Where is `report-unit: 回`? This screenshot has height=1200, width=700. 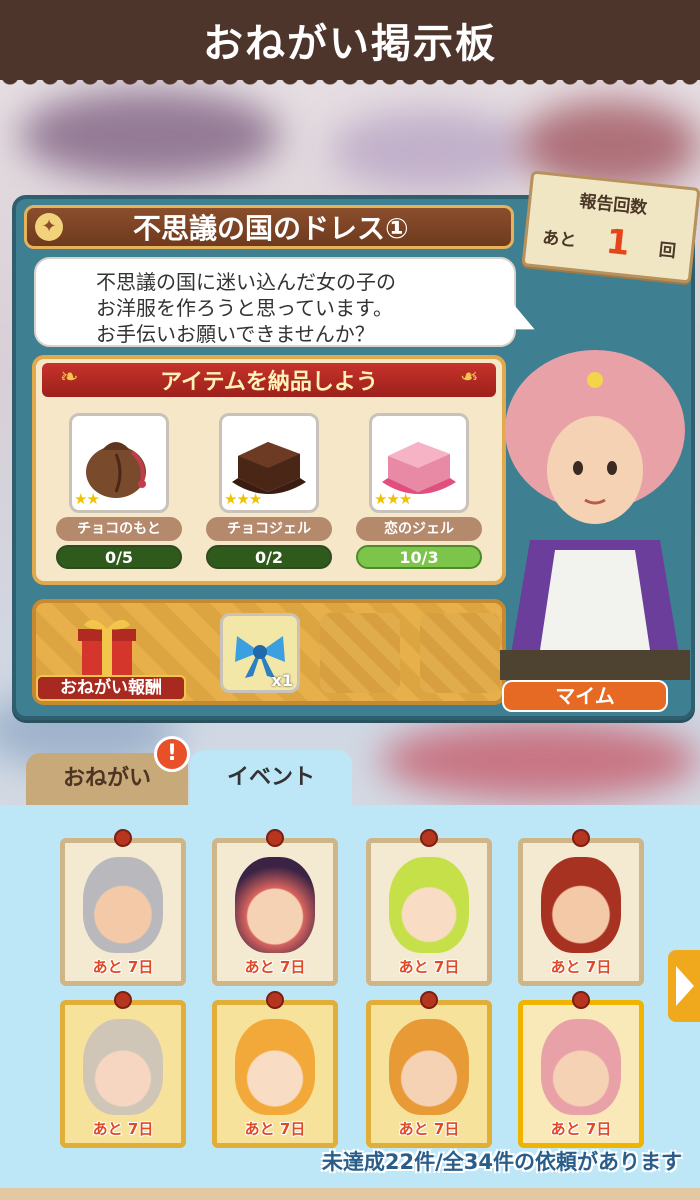
report-unit: 回 is located at coordinates (667, 250).